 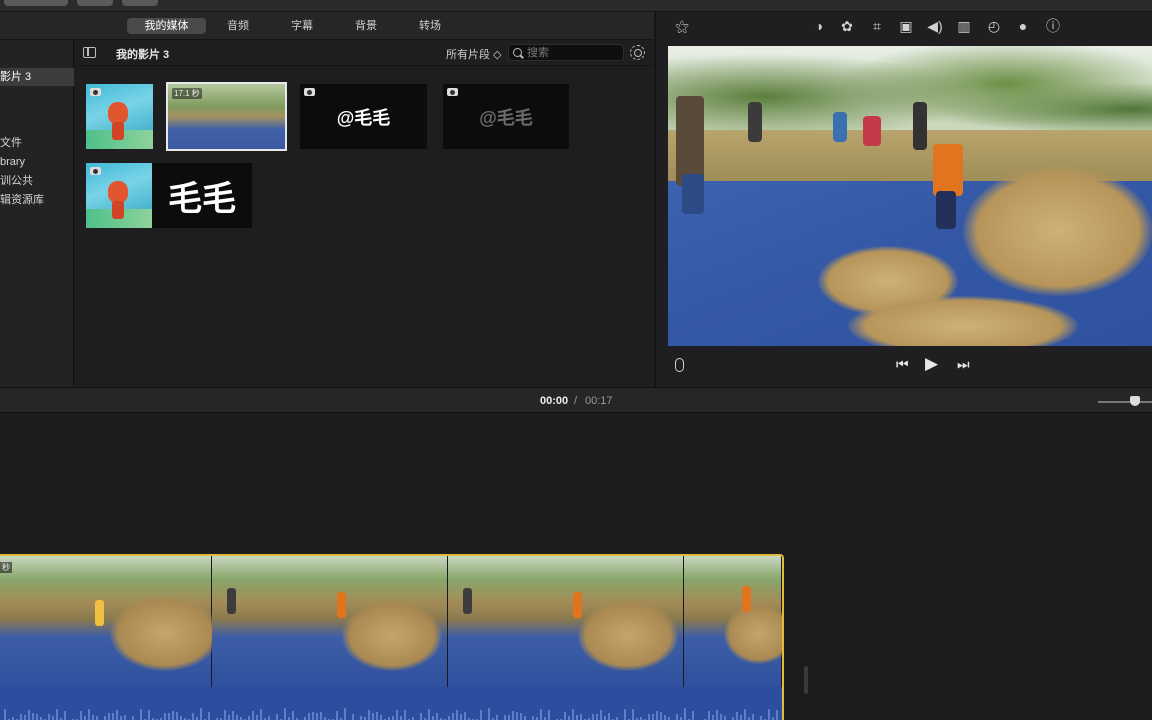 I want to click on clip-photo-toy-2: 毛毛, so click(x=169, y=195).